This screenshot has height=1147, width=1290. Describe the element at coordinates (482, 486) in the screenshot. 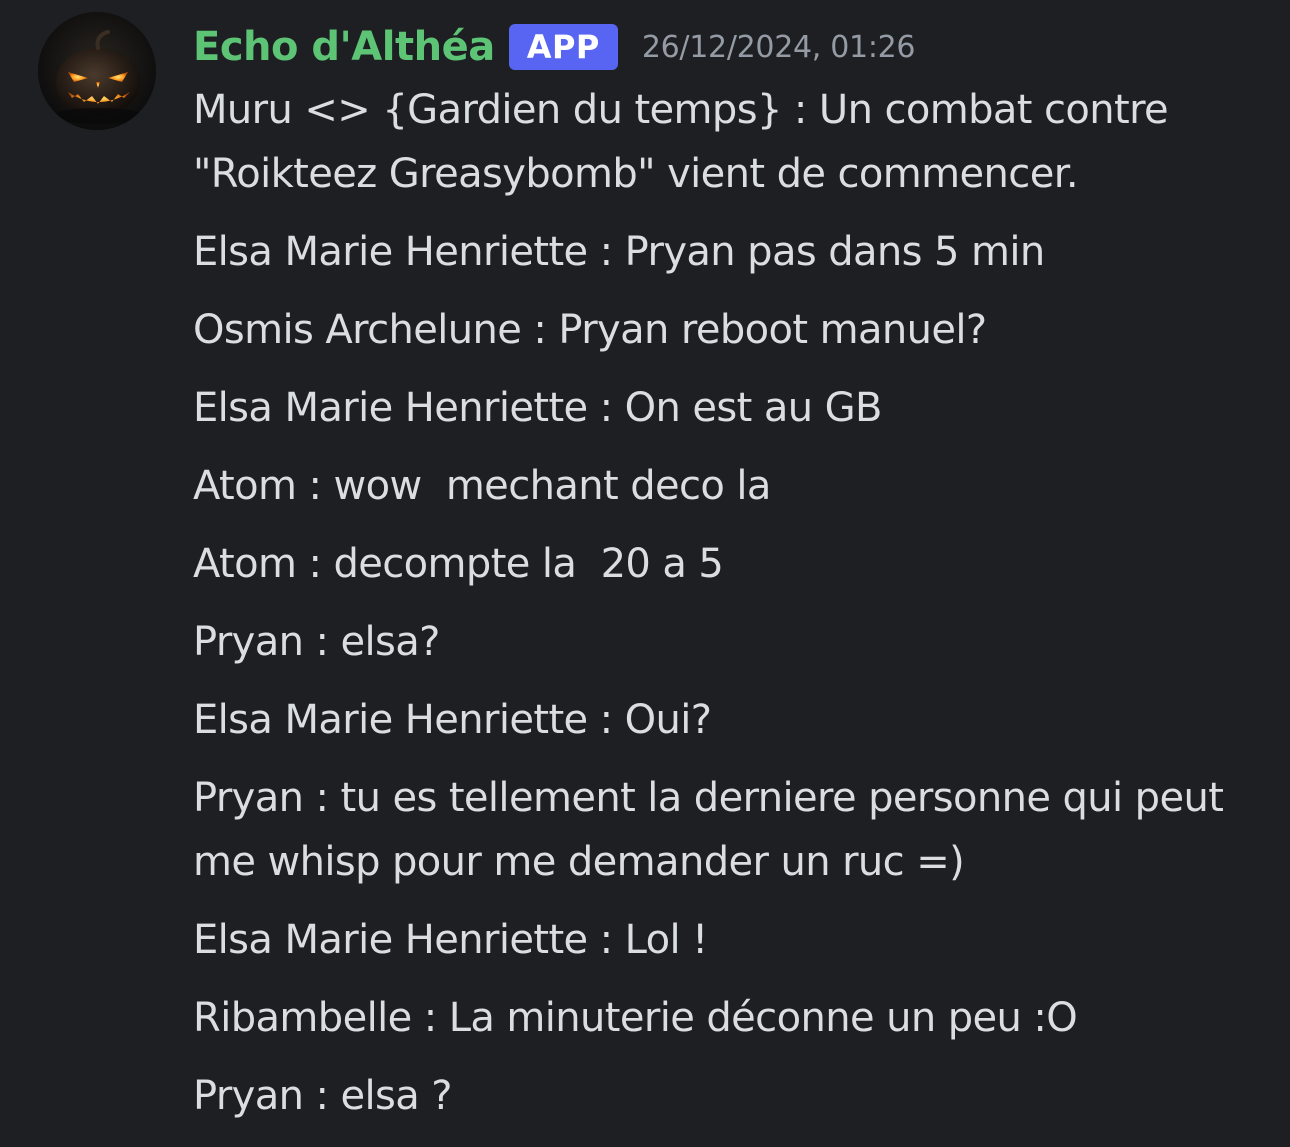

I see `message-line: Atom : wow mechant deco la` at that location.